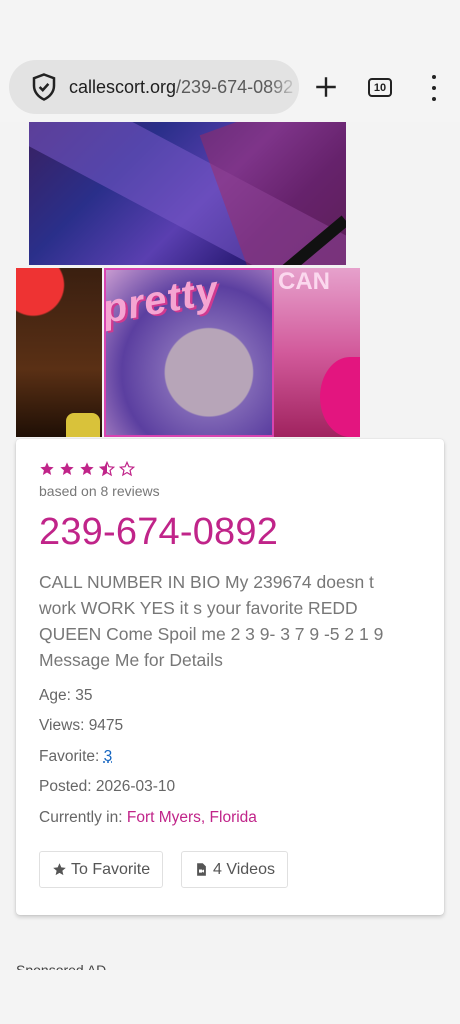 The width and height of the screenshot is (460, 1024). What do you see at coordinates (61, 966) in the screenshot?
I see `sponsored-heading: Sponsored AD` at bounding box center [61, 966].